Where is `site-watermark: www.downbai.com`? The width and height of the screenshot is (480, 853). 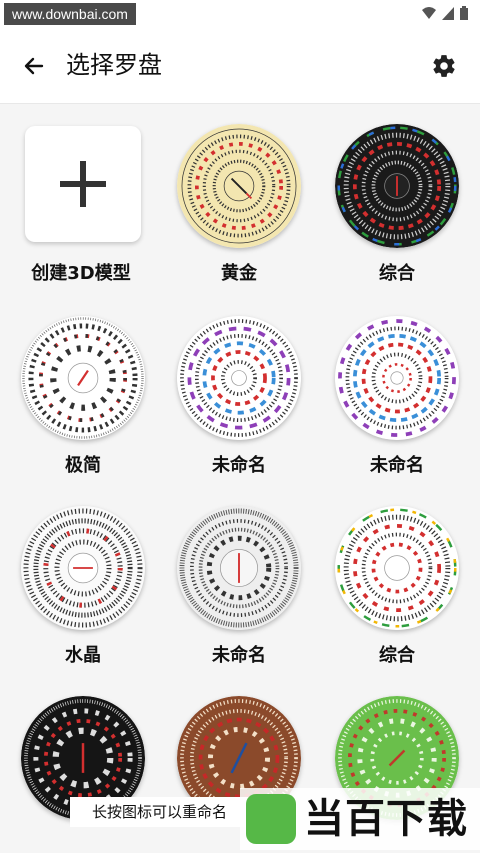
site-watermark: www.downbai.com is located at coordinates (70, 14).